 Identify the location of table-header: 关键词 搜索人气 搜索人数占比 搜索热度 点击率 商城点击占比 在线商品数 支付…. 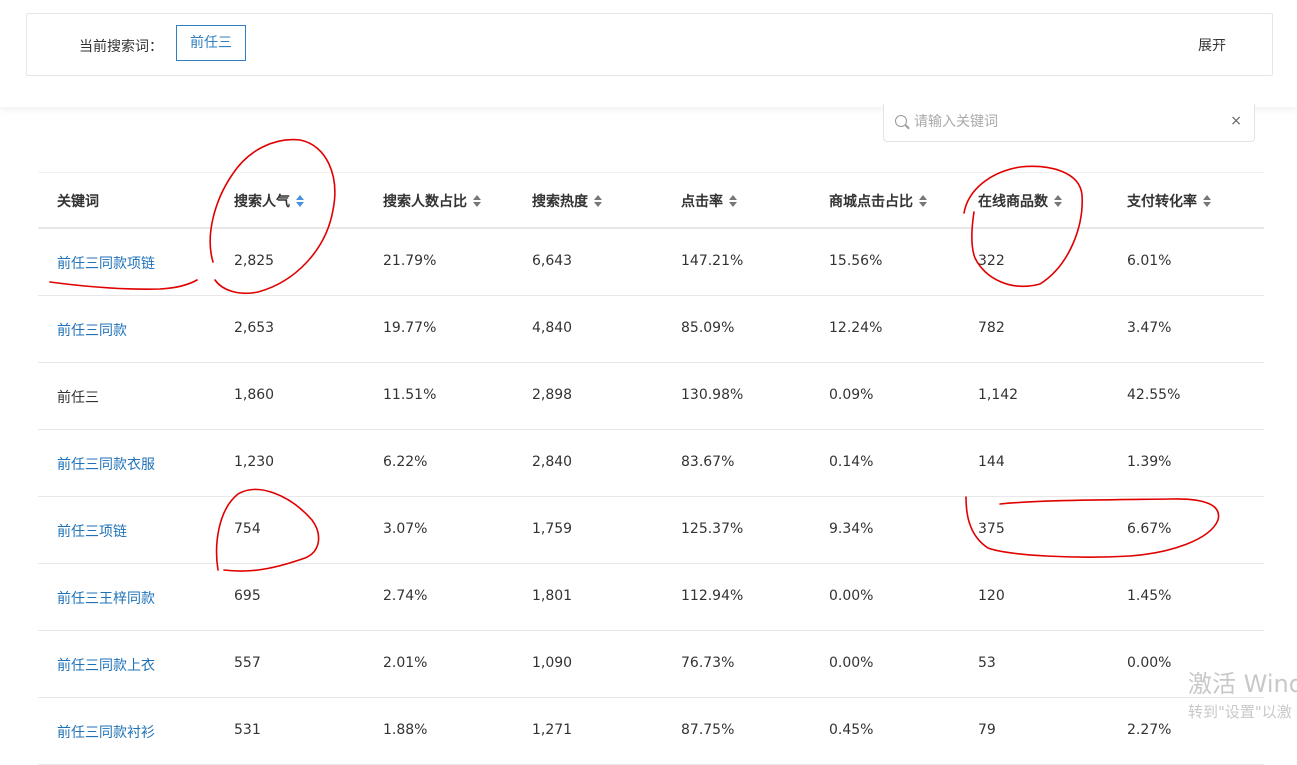
(651, 200).